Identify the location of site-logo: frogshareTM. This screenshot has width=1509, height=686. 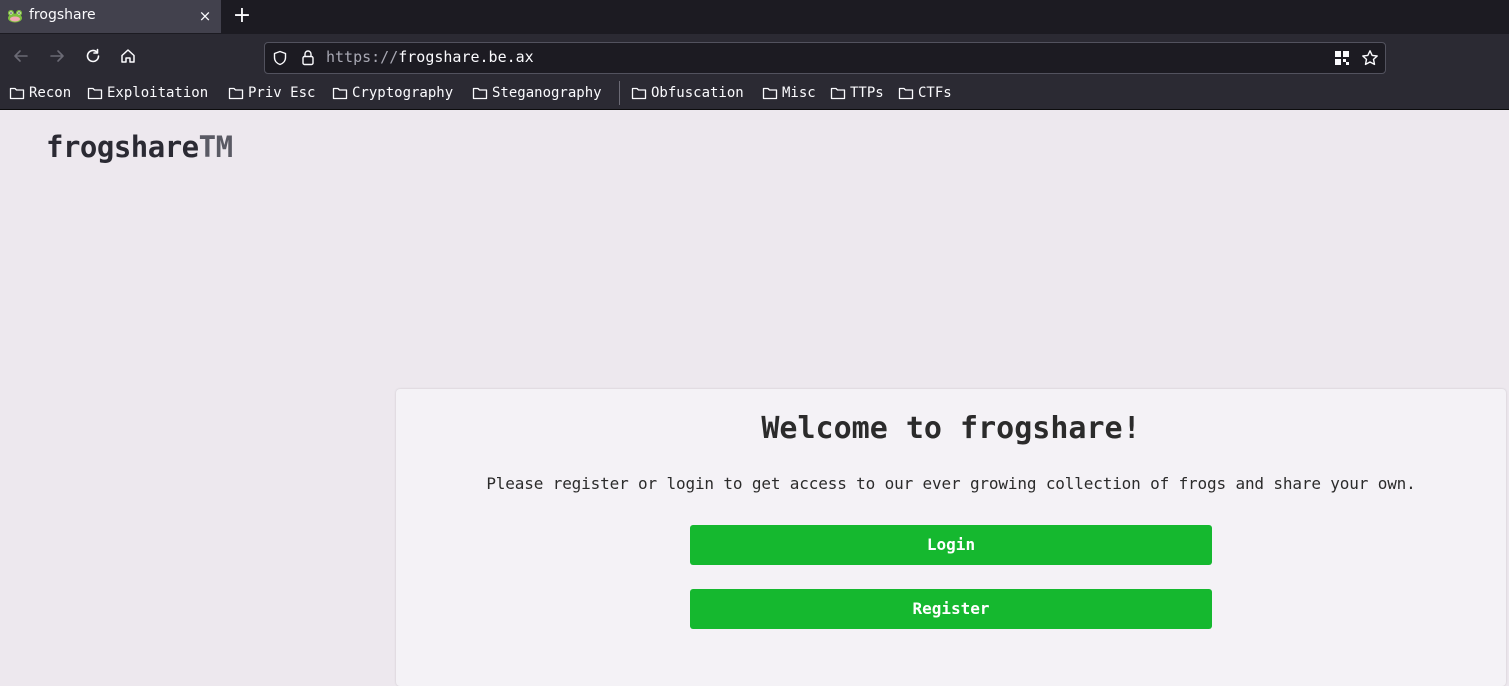
(139, 147).